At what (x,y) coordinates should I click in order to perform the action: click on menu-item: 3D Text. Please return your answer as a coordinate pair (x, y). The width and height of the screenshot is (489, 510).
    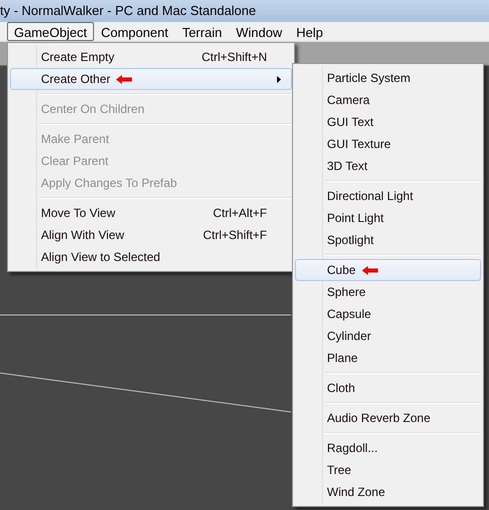
    Looking at the image, I should click on (388, 166).